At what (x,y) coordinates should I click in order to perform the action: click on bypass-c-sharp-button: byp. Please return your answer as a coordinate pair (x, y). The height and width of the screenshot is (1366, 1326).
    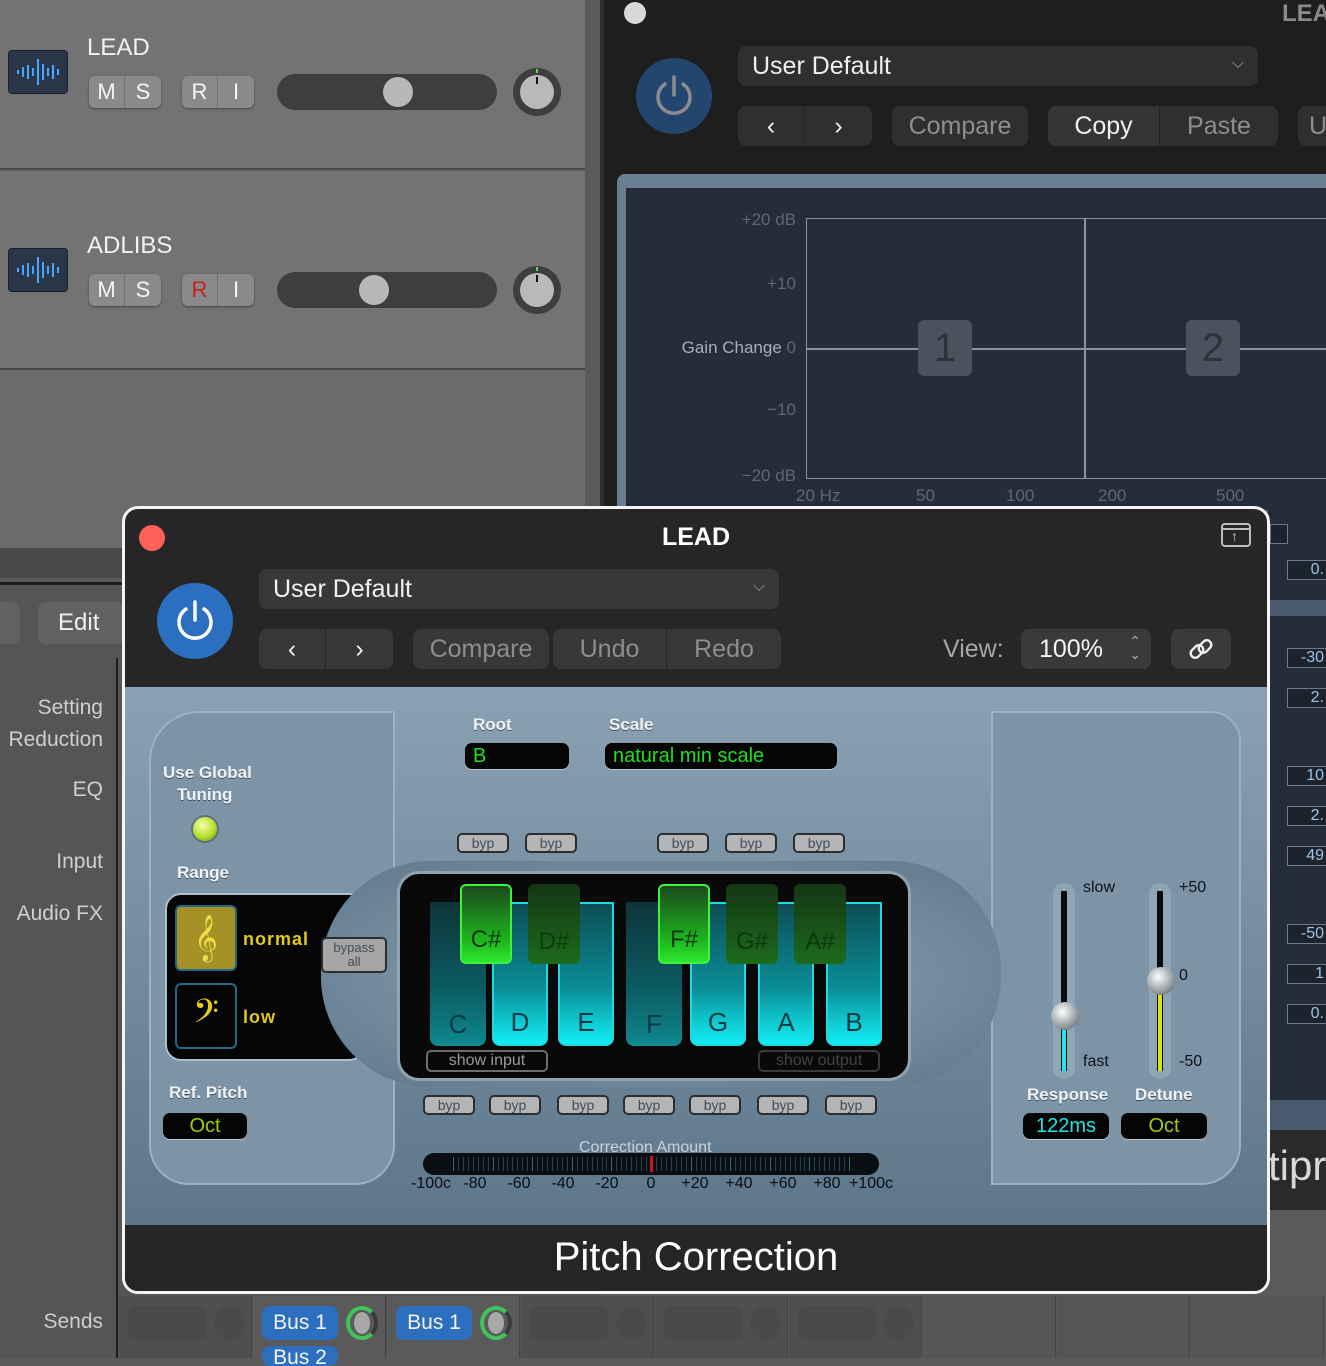
    Looking at the image, I should click on (483, 843).